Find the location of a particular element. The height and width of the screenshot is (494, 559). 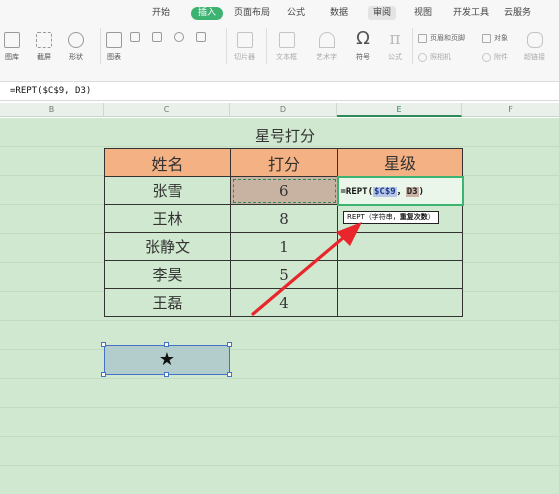

arrow-shaft is located at coordinates (301, 273).